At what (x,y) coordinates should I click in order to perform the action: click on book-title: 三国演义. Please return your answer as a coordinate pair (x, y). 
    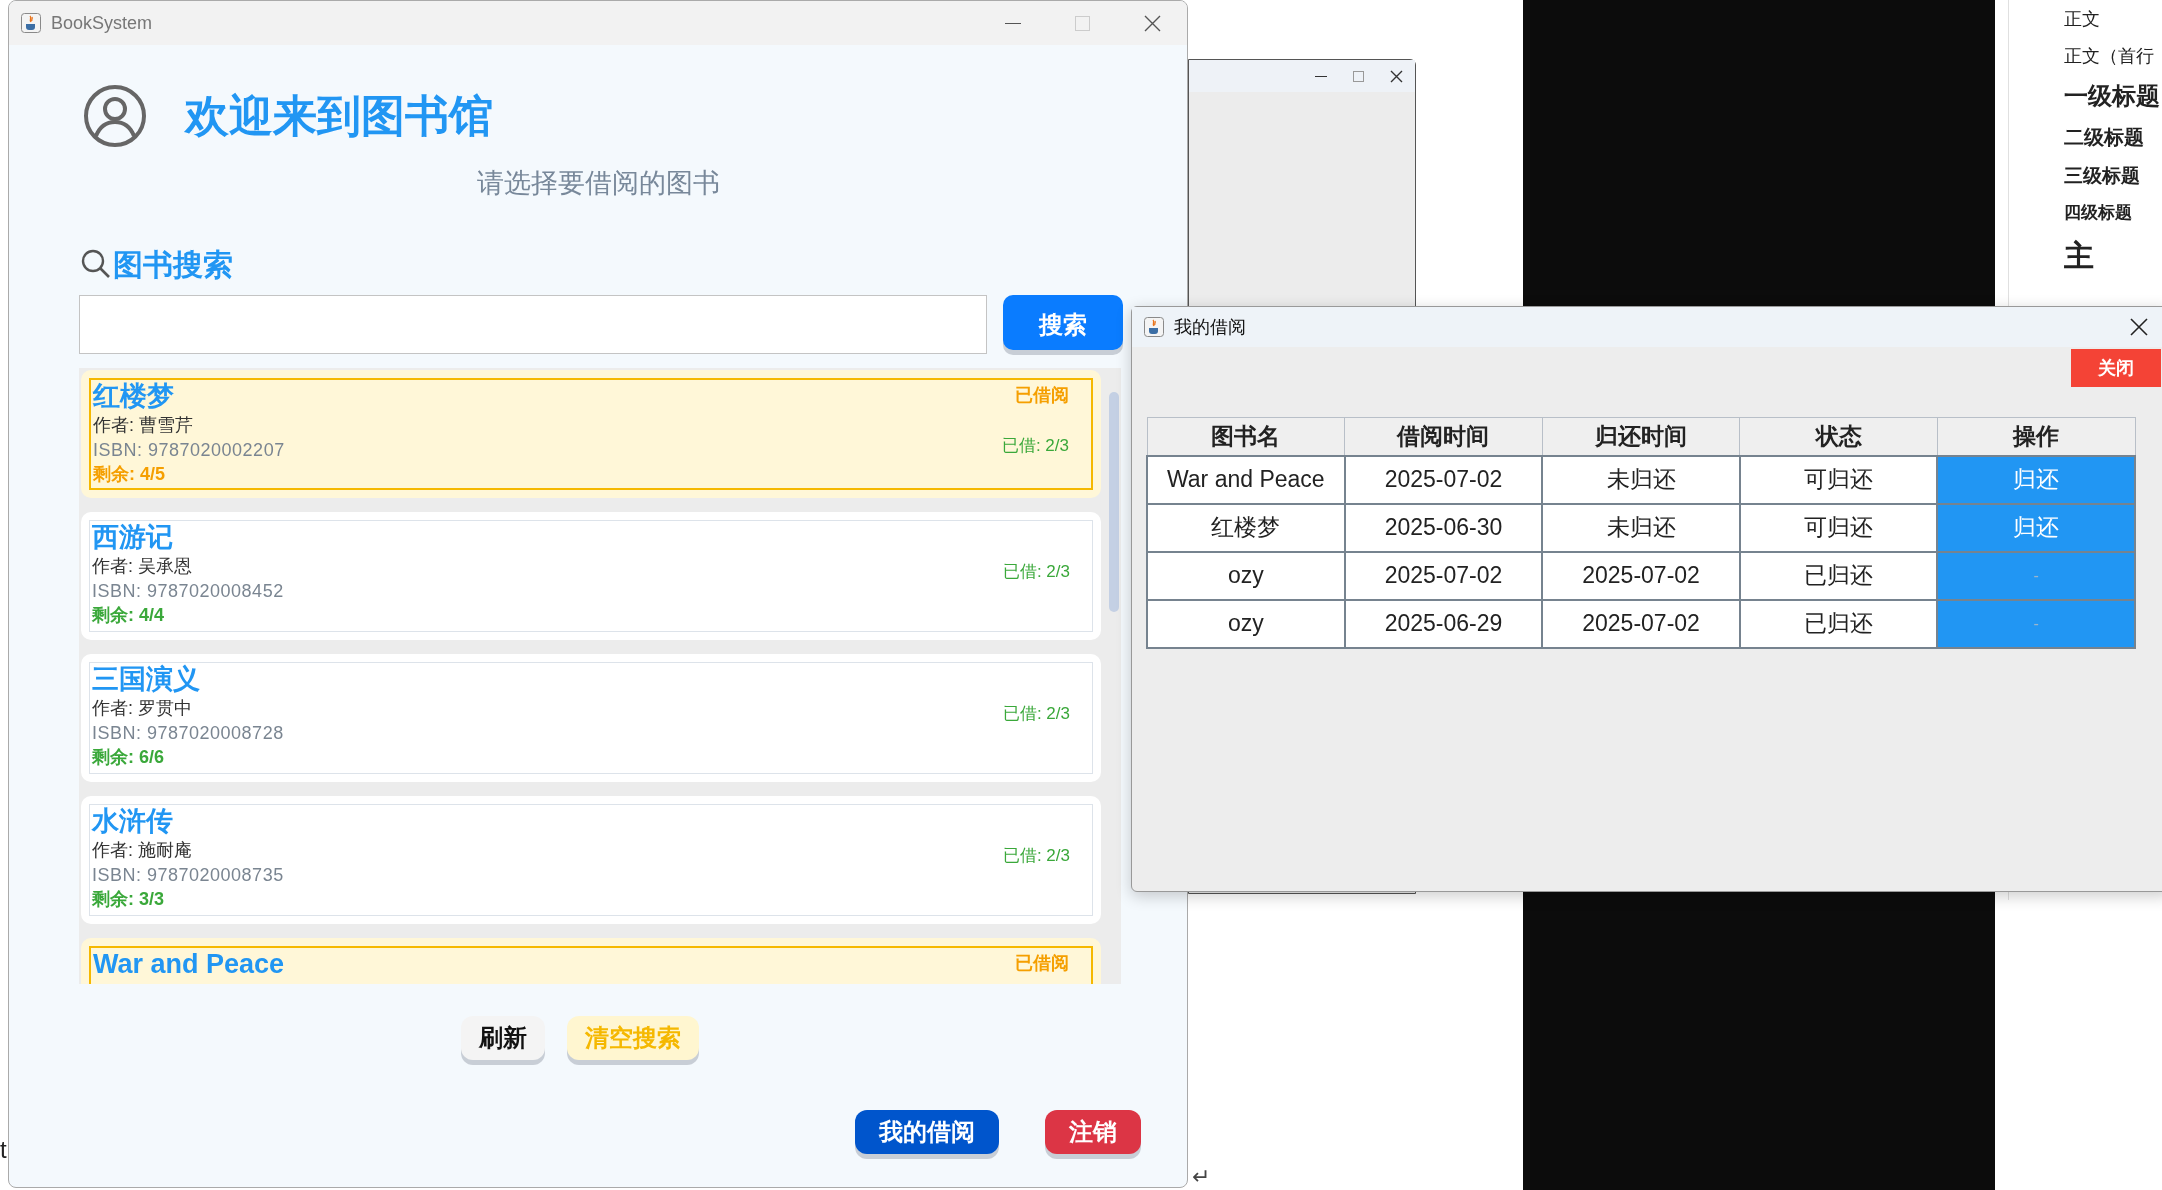
    Looking at the image, I should click on (146, 679).